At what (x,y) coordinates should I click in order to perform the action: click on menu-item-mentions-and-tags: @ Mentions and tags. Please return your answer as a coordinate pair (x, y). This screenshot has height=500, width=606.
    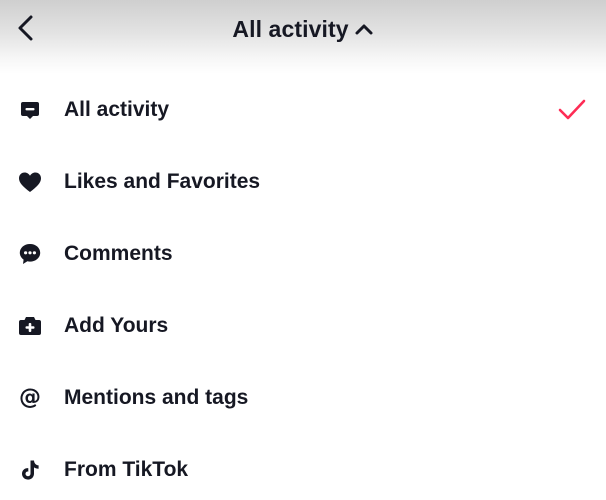
    Looking at the image, I should click on (303, 398).